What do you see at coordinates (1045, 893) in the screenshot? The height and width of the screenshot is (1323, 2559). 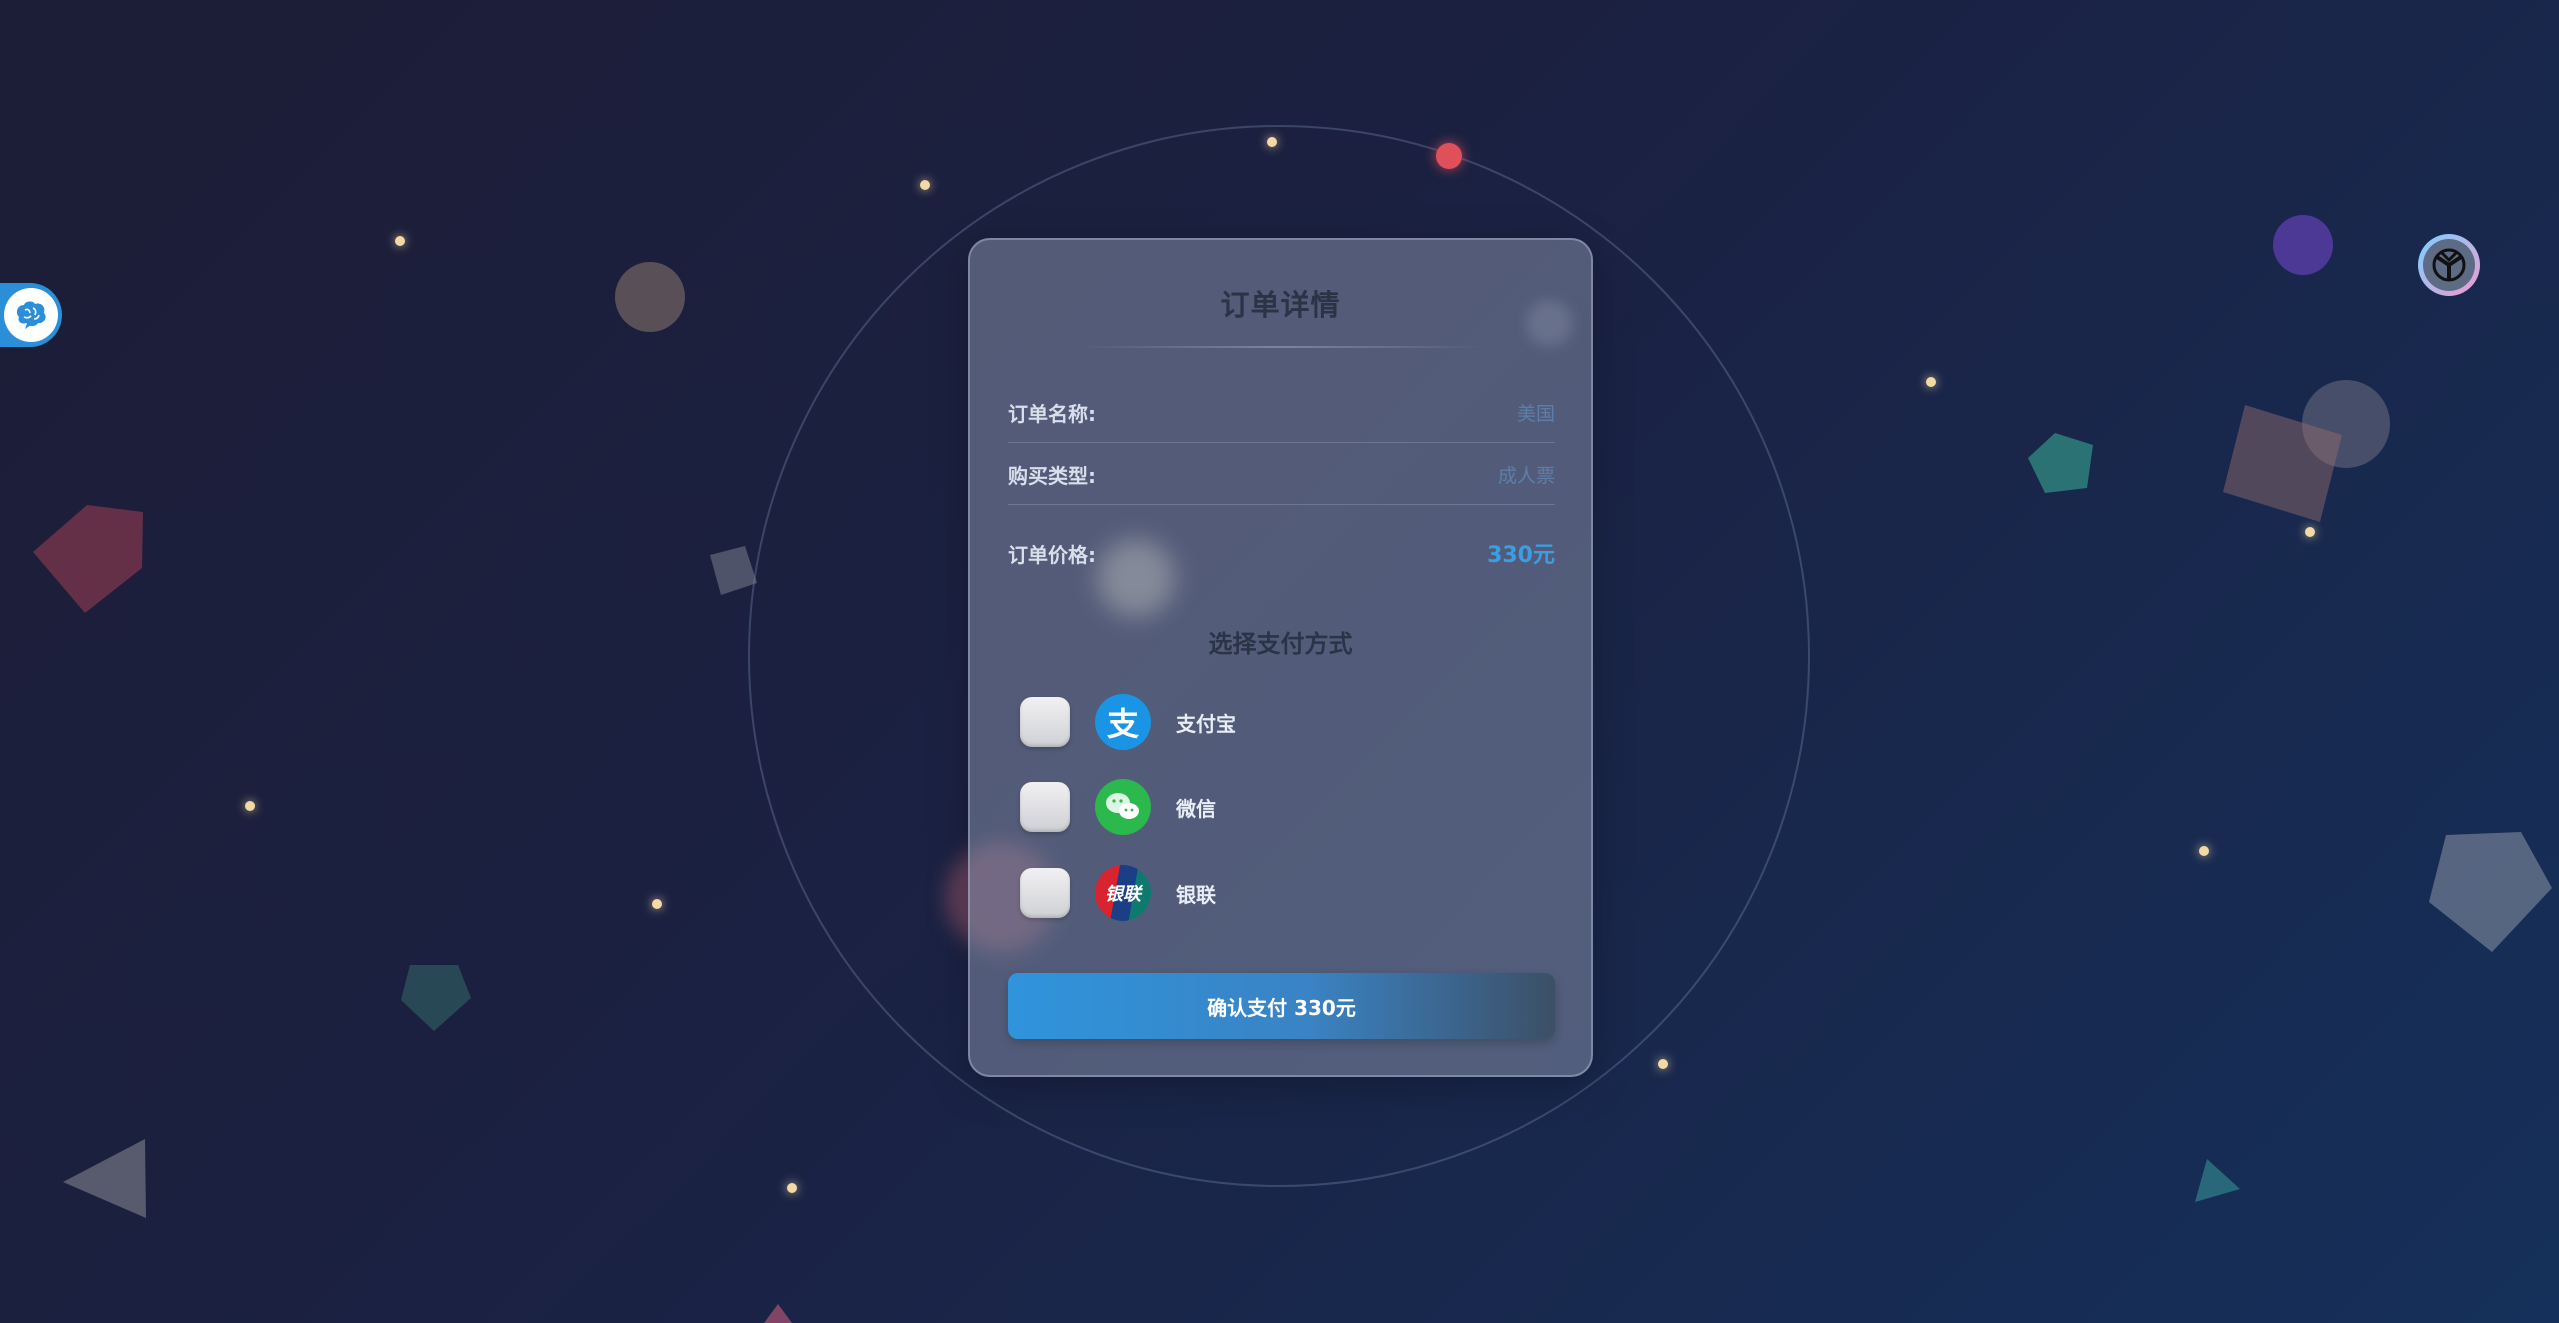 I see `unionpay-checkbox` at bounding box center [1045, 893].